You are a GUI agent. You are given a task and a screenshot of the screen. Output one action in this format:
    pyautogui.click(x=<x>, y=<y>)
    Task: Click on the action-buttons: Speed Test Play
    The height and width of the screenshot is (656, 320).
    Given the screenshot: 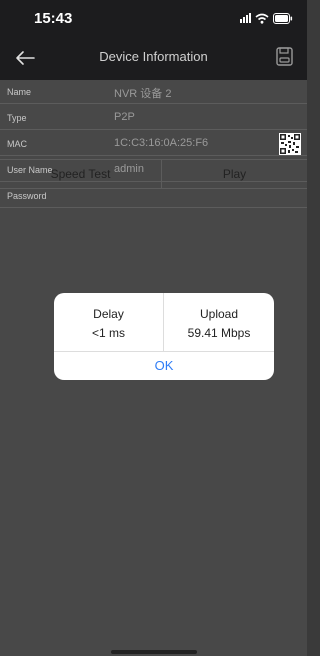 What is the action you would take?
    pyautogui.click(x=153, y=174)
    